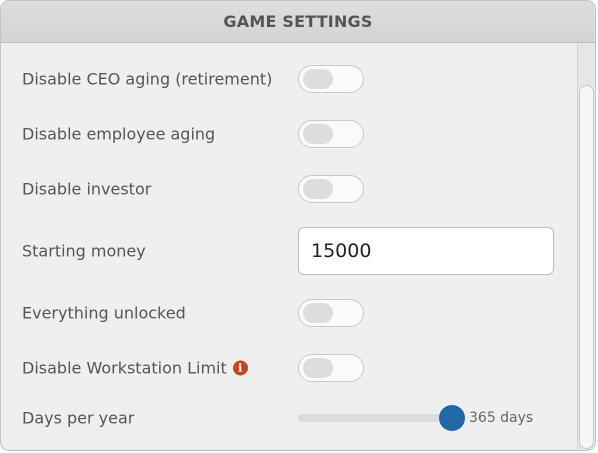 This screenshot has width=598, height=453. I want to click on setting-row-disable-employee-aging: Disable employee aging, so click(286, 134).